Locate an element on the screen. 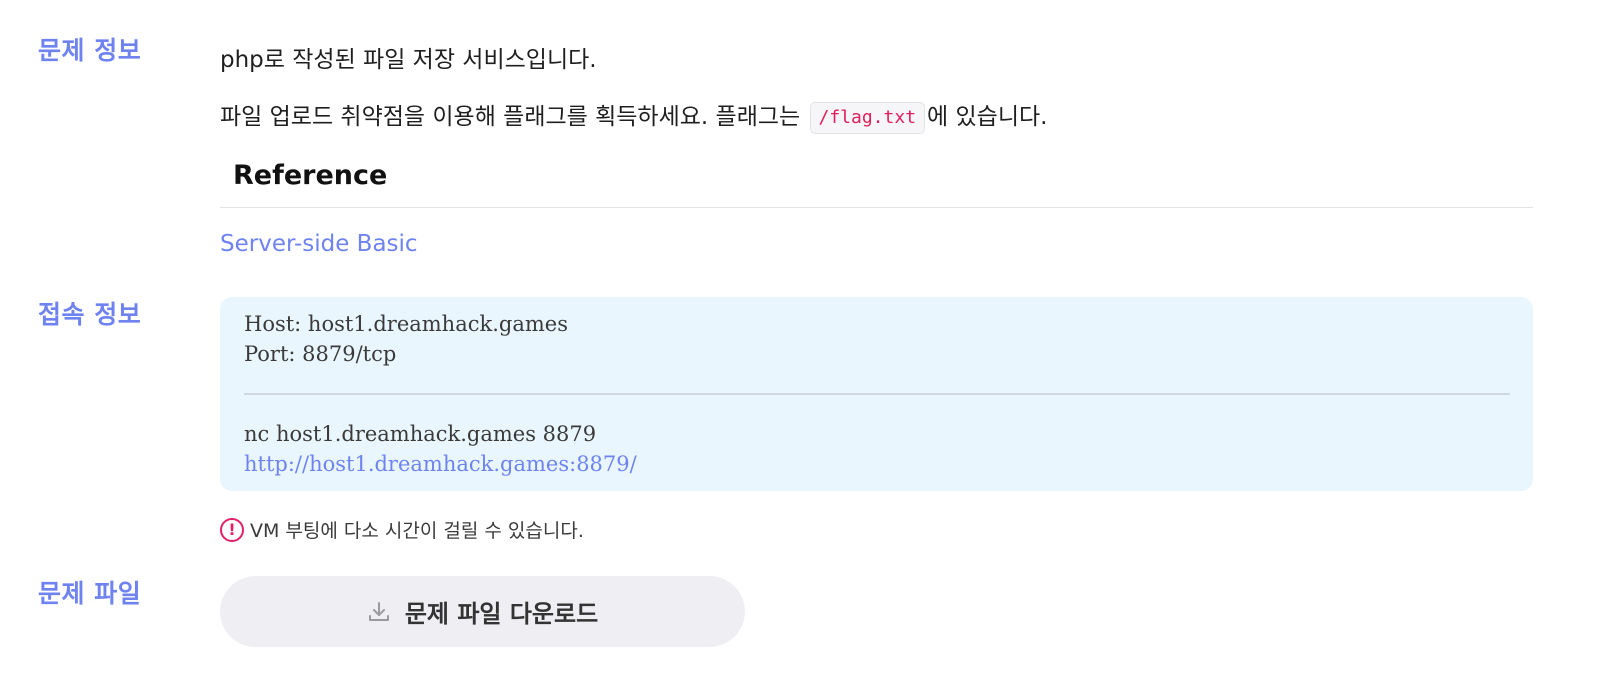 The width and height of the screenshot is (1597, 689). nc-command-text: nc host1.dreamhack.games 8879 is located at coordinates (420, 434).